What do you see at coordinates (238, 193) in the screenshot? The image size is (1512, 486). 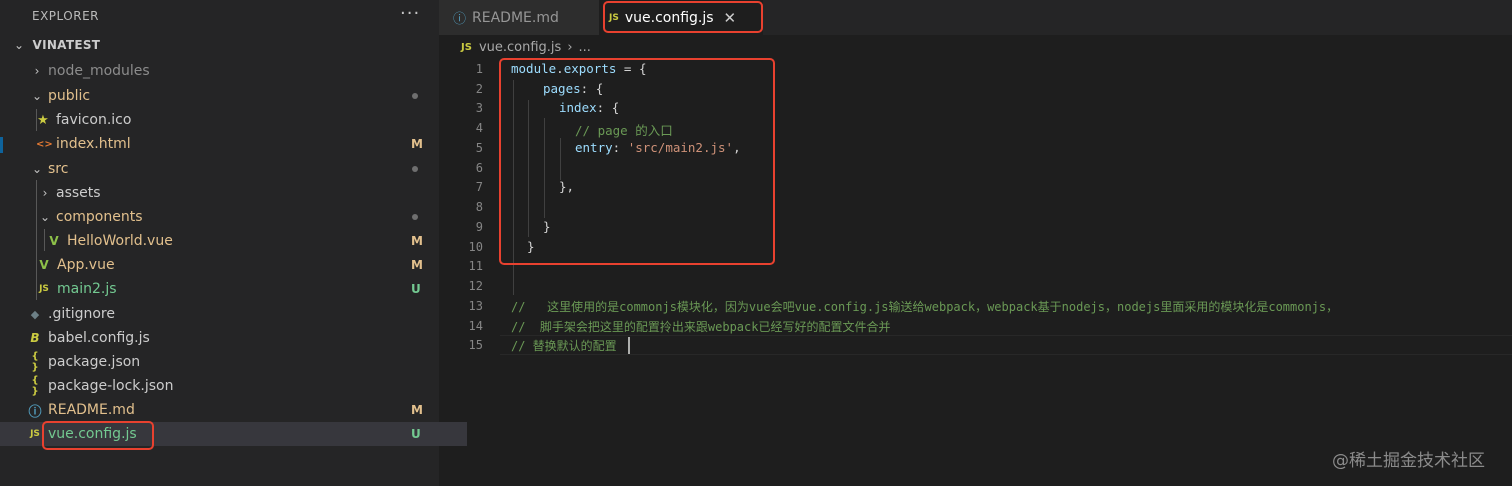 I see `tree-item-assets: › assets` at bounding box center [238, 193].